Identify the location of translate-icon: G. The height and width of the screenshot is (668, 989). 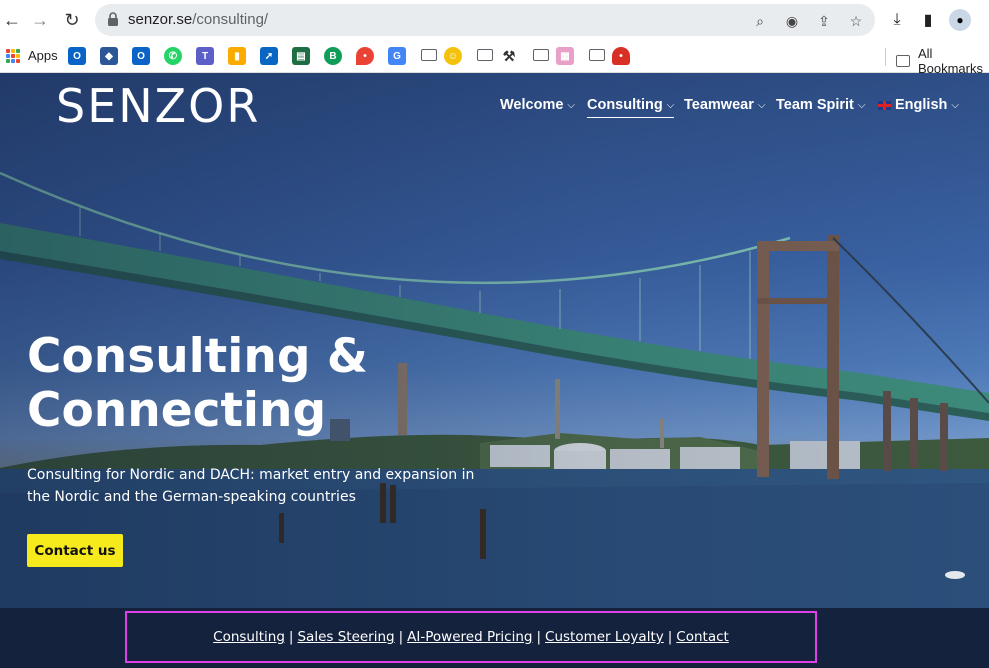
(397, 56).